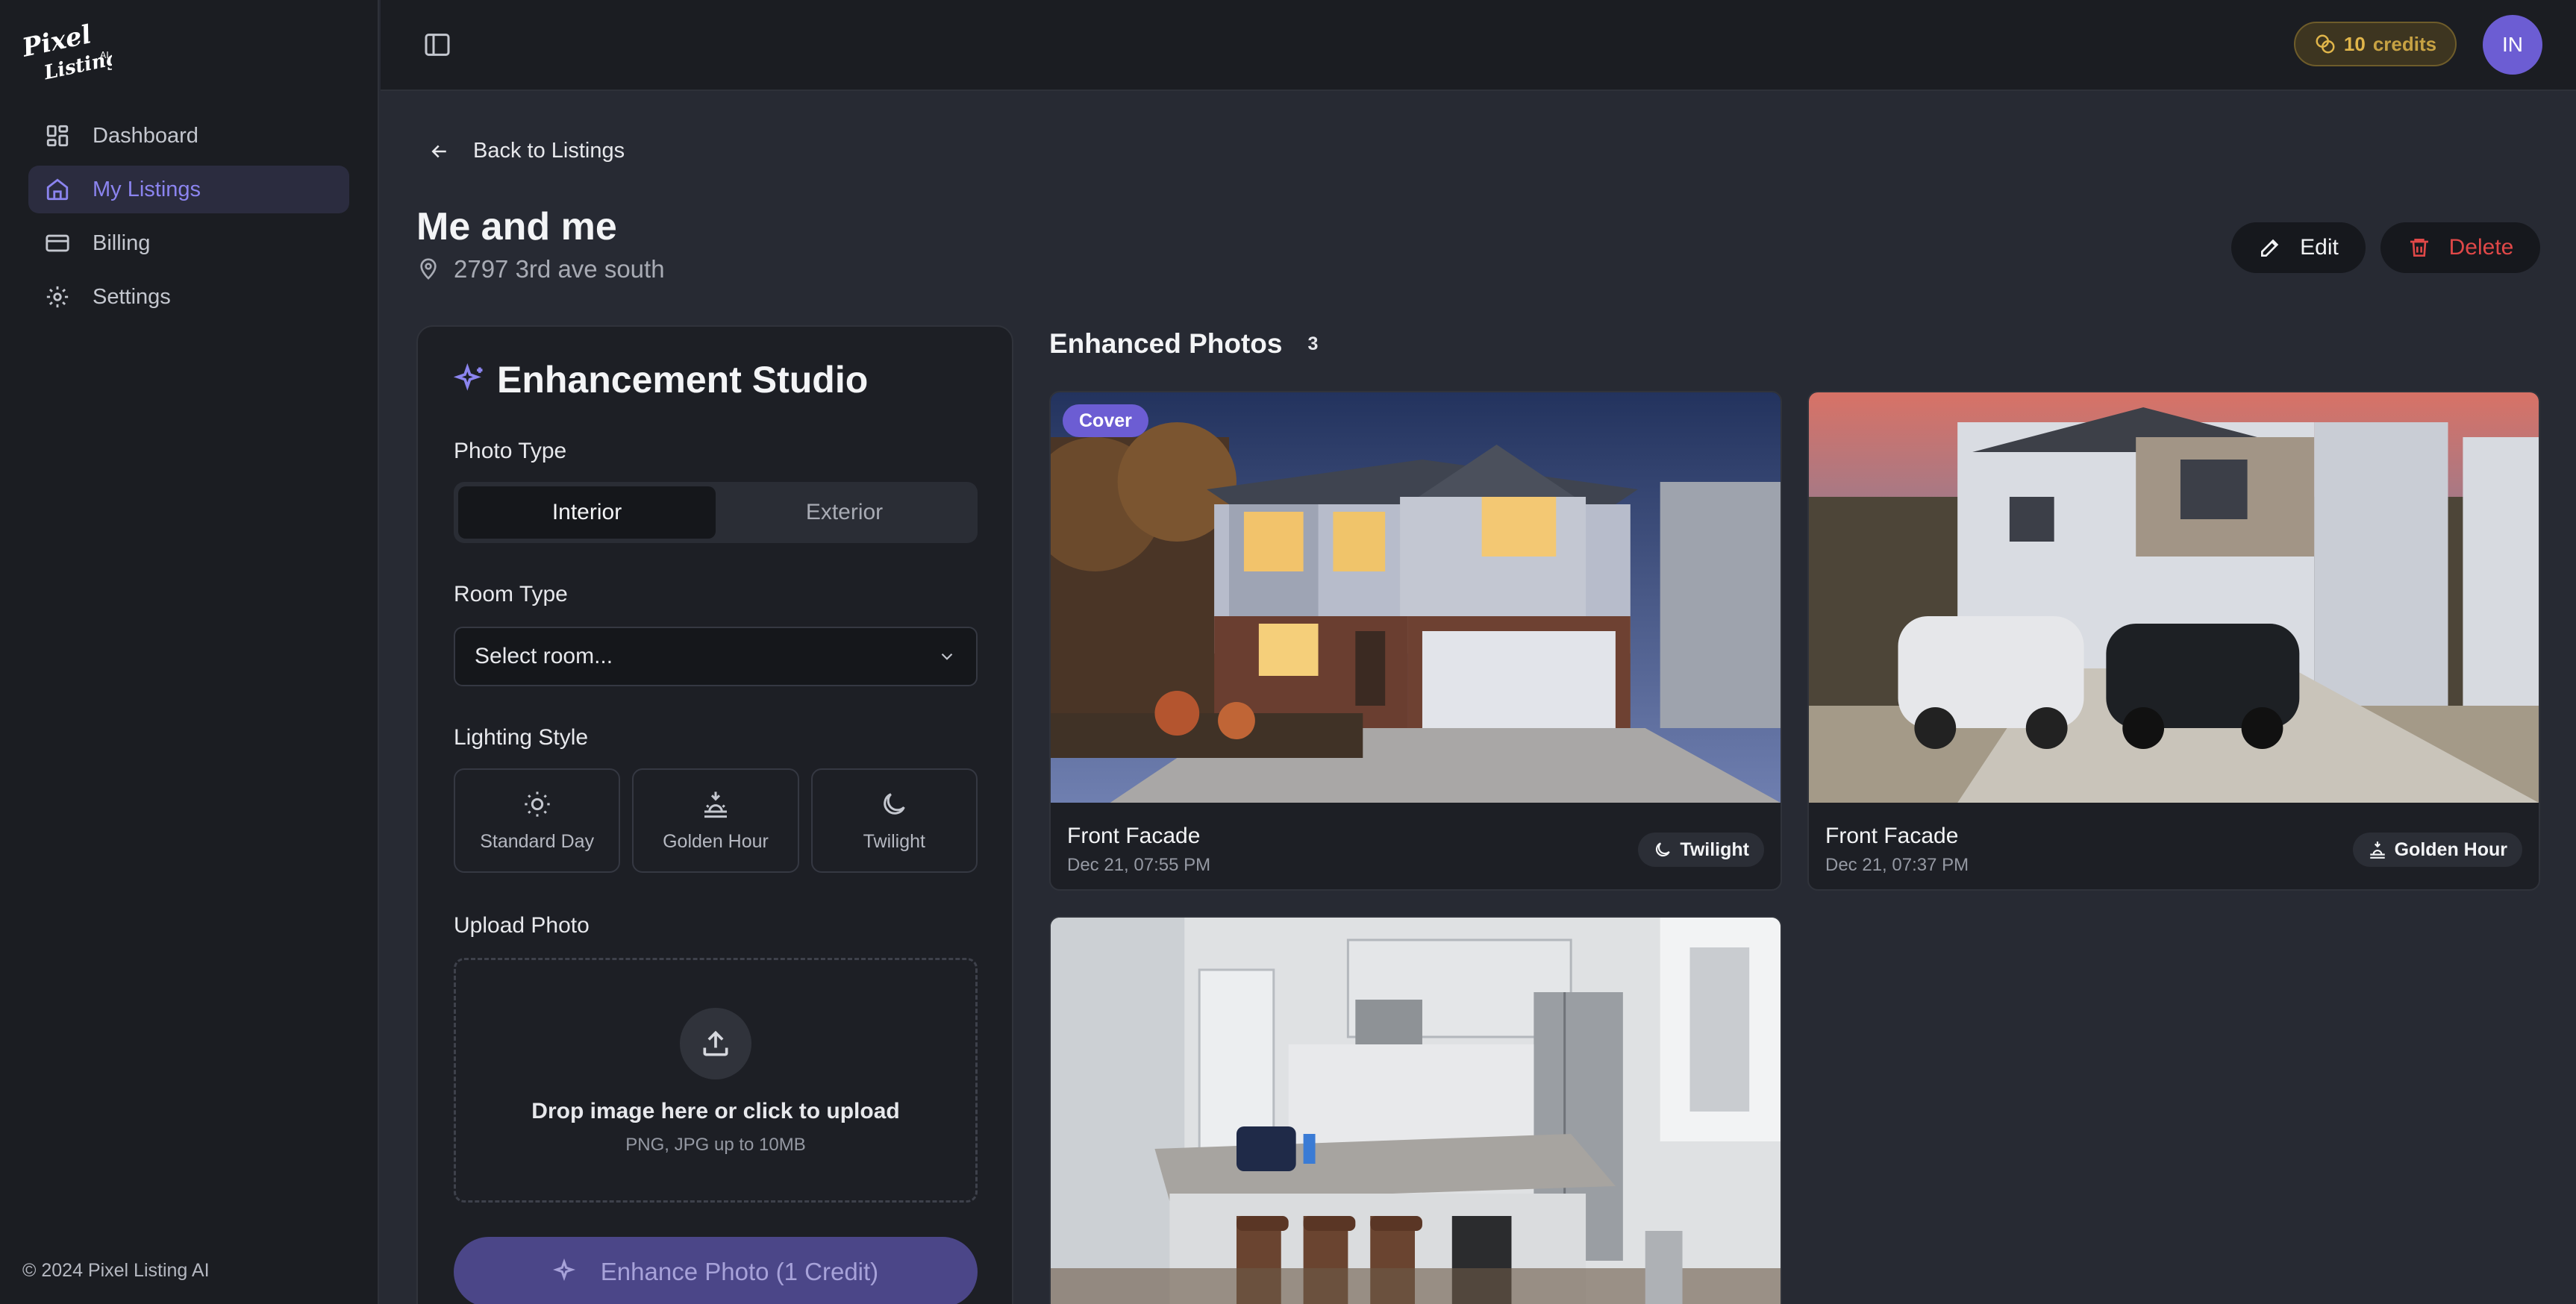  Describe the element at coordinates (2325, 44) in the screenshot. I see `coins-icon` at that location.